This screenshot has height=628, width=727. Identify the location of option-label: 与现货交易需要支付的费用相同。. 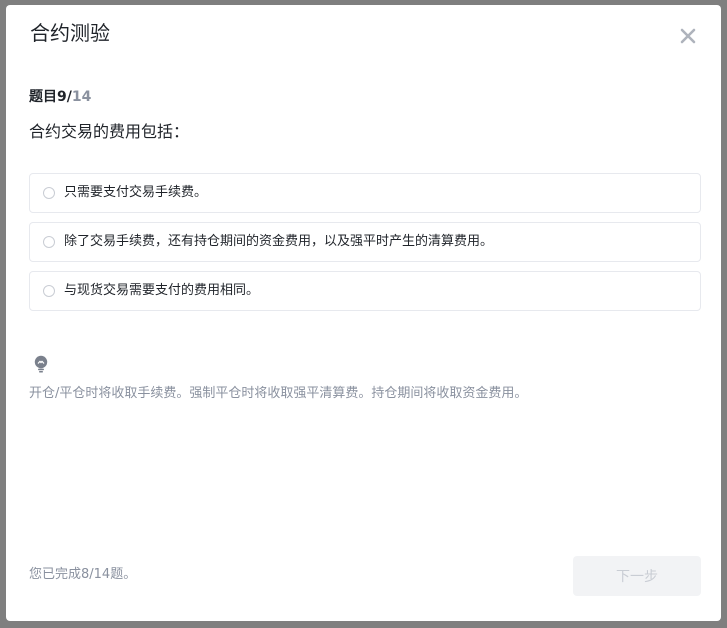
(162, 290).